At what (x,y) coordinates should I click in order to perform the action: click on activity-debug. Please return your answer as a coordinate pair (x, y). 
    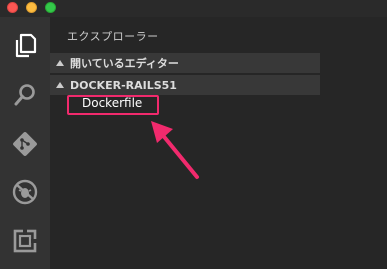
    Looking at the image, I should click on (25, 192).